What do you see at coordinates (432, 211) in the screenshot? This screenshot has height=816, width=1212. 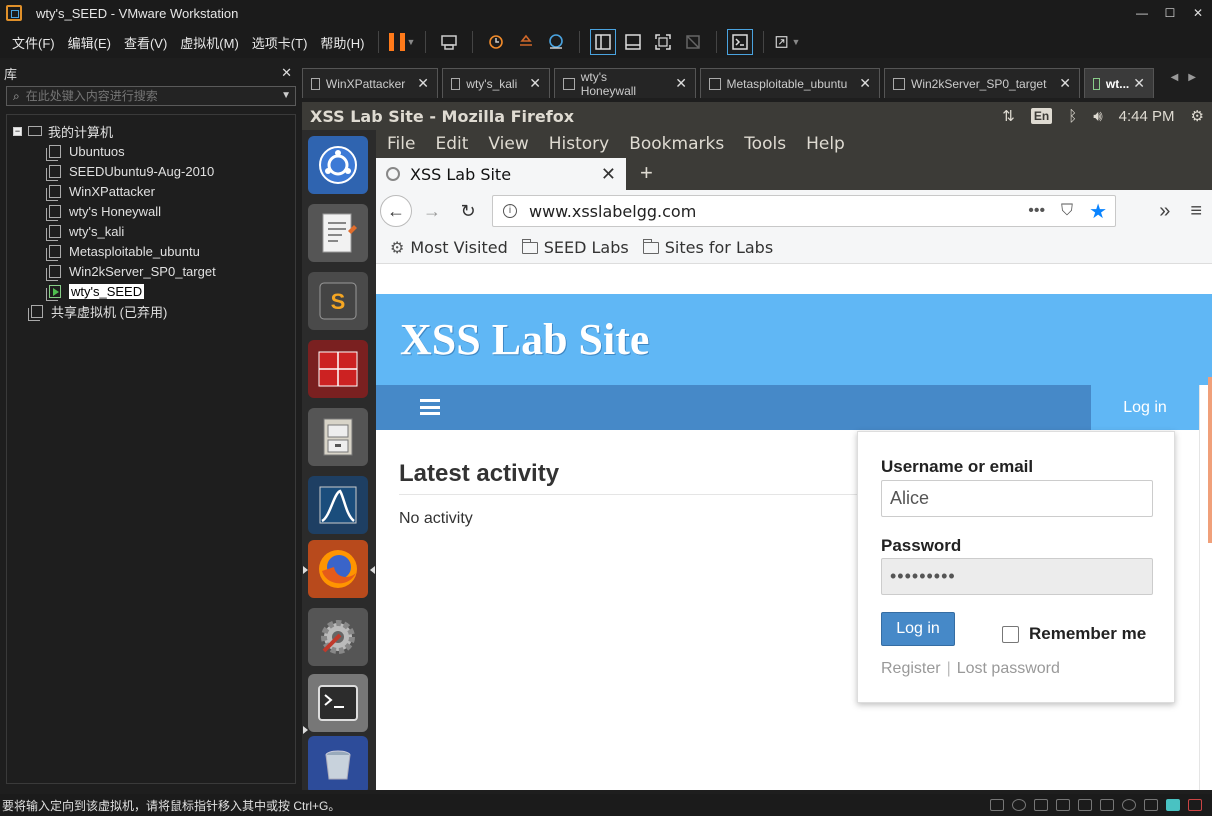 I see `forward-button: →` at bounding box center [432, 211].